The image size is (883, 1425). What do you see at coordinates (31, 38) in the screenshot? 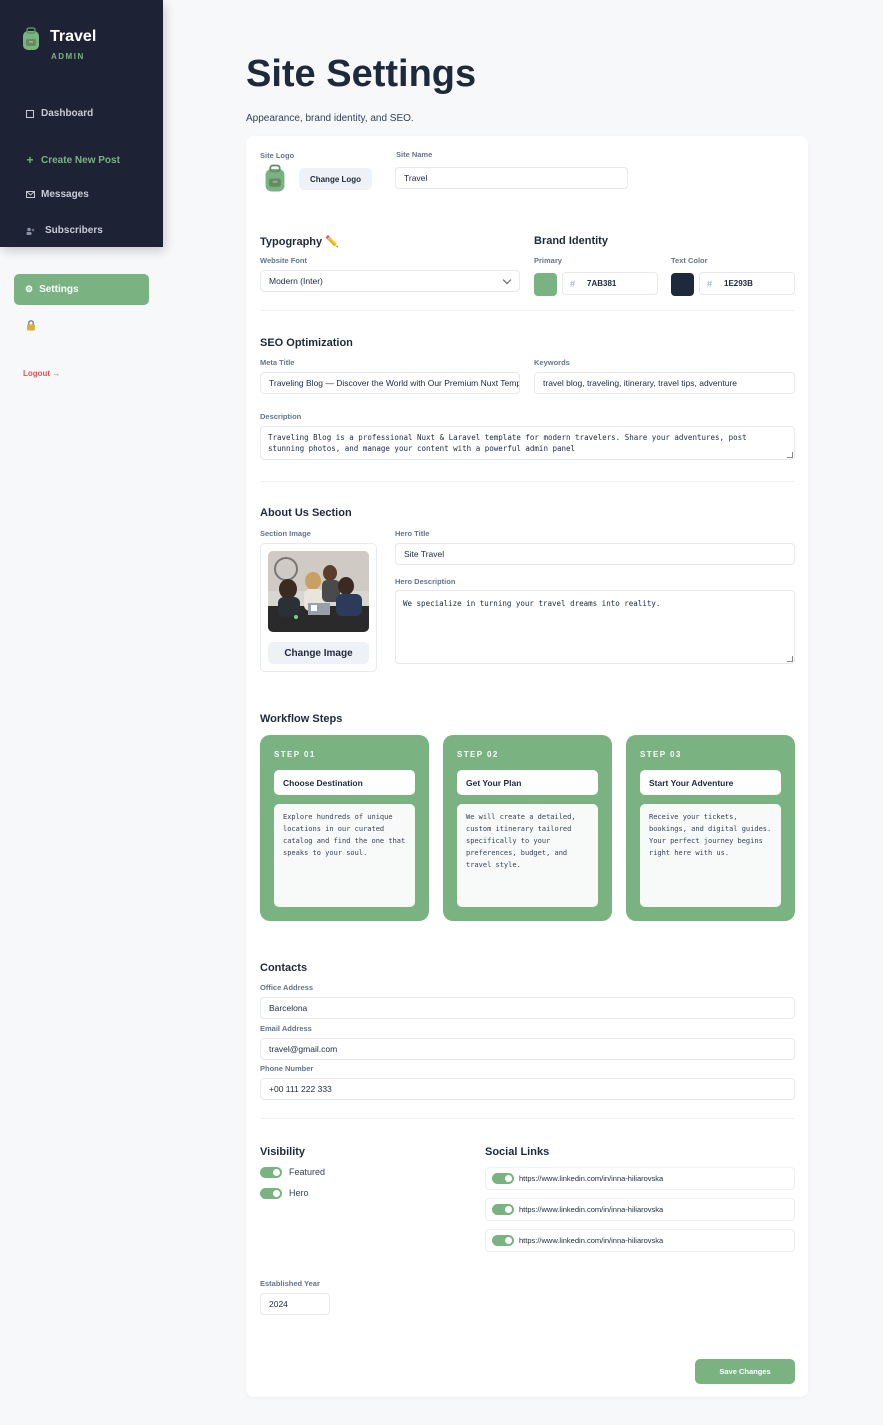
I see `backpack-icon` at bounding box center [31, 38].